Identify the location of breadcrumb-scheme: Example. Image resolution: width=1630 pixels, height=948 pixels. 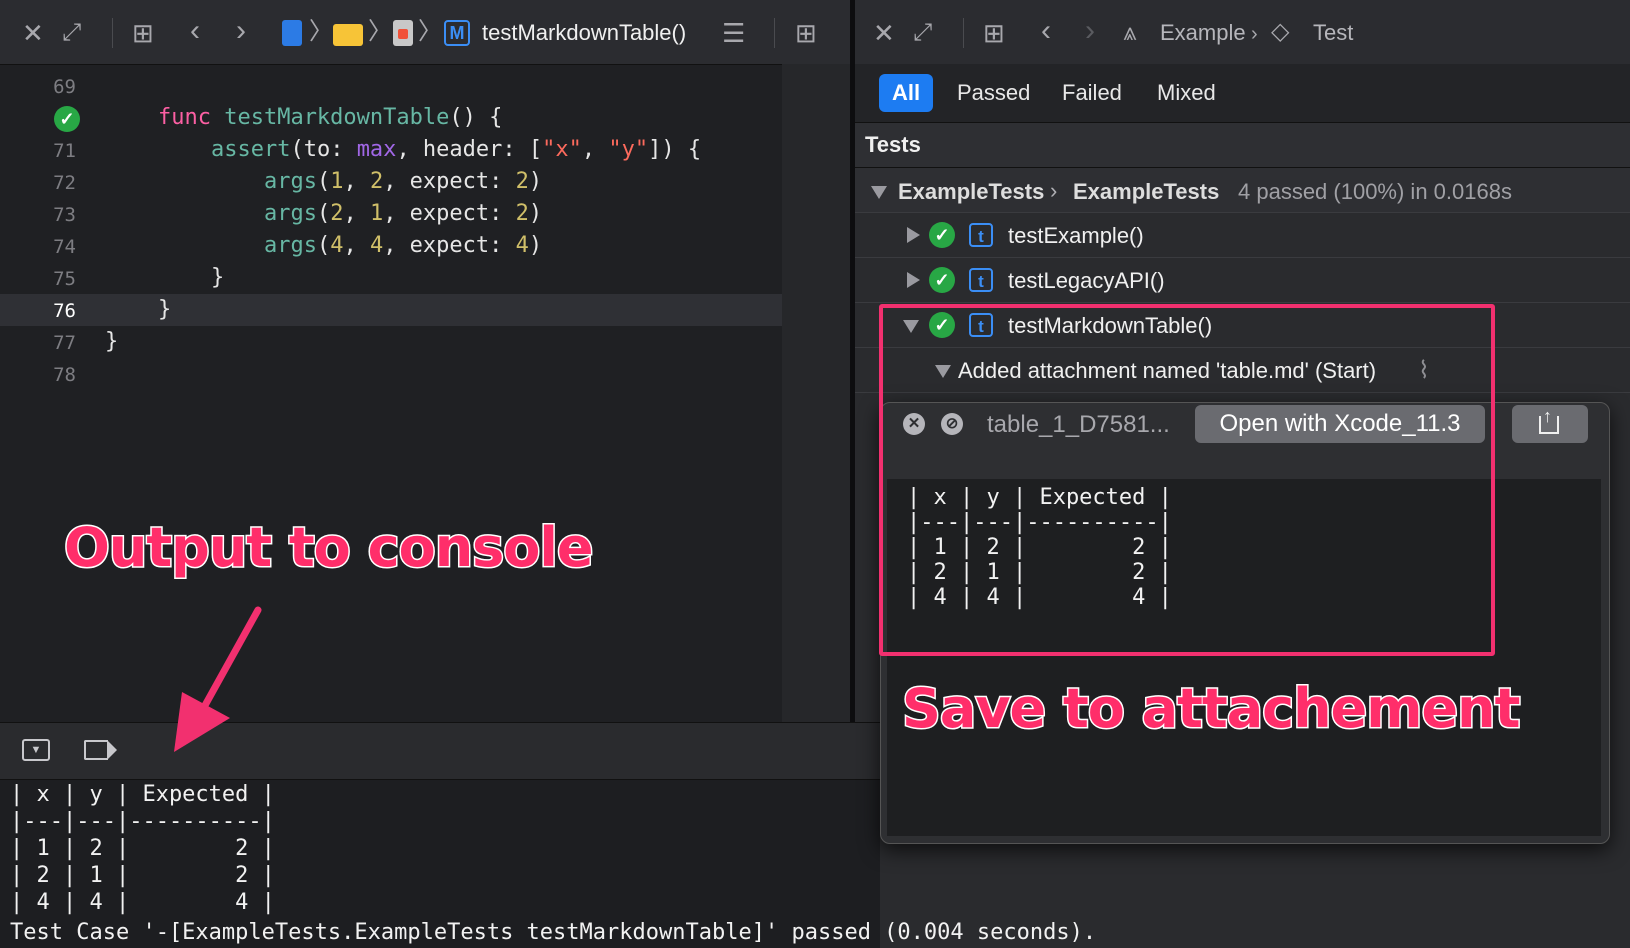
(1203, 33).